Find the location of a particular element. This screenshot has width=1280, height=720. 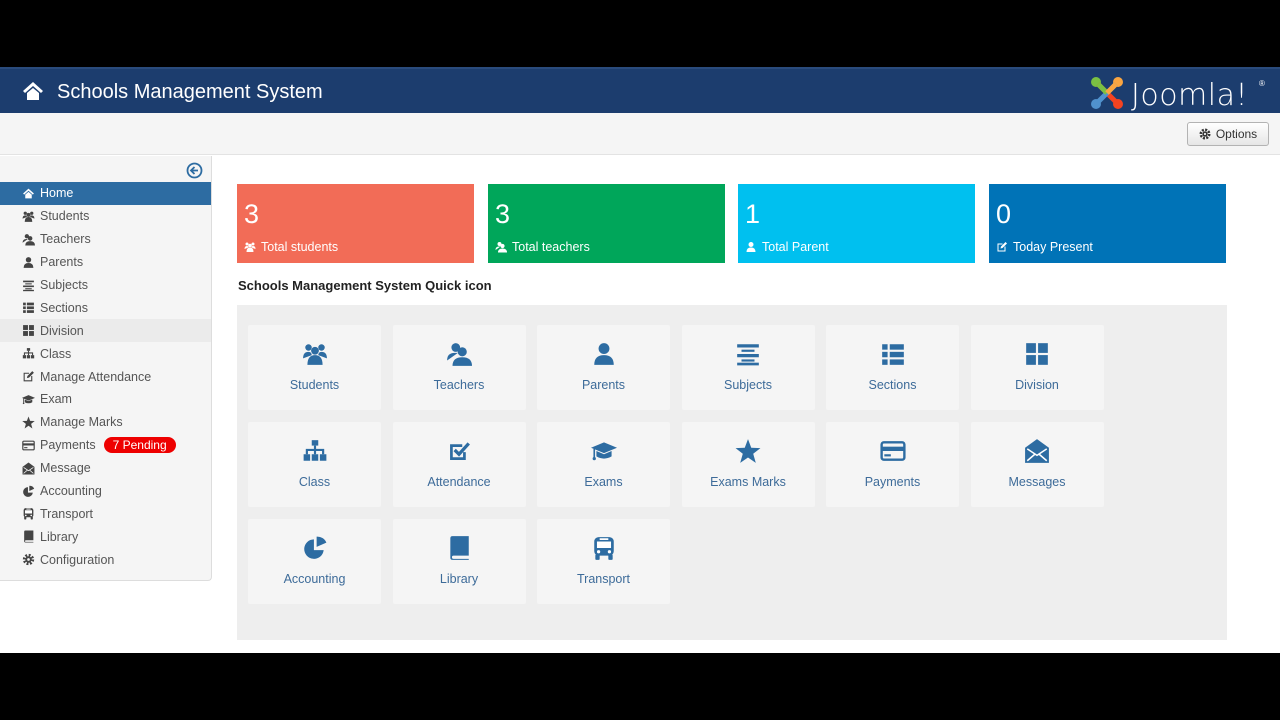

stat-value: 3 is located at coordinates (252, 214).